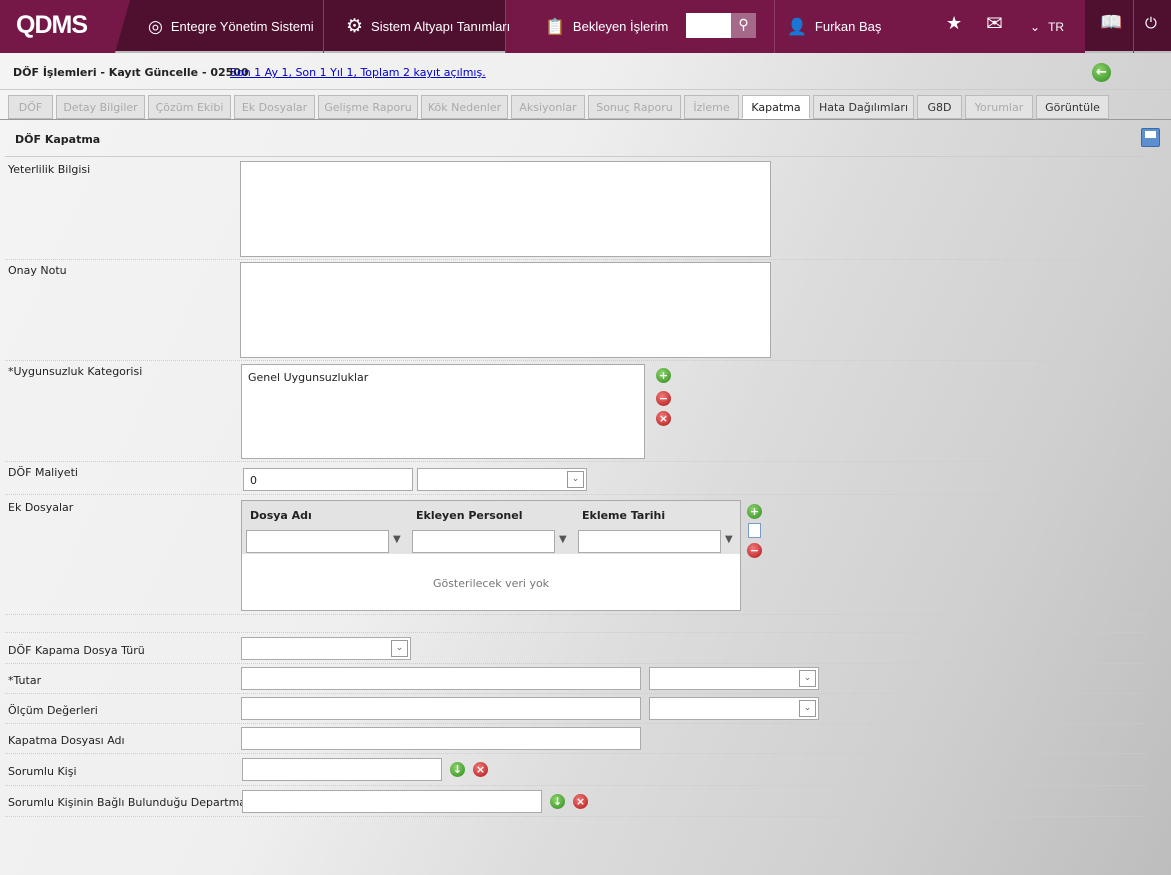 The width and height of the screenshot is (1171, 875). Describe the element at coordinates (994, 23) in the screenshot. I see `mail-icon: ✉` at that location.